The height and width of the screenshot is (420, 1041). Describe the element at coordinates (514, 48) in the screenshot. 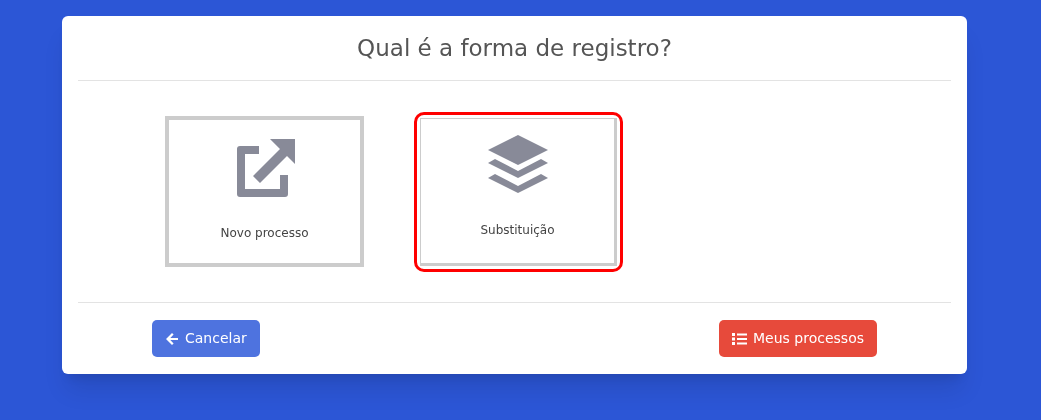

I see `dialog-title: Qual é a forma de registro?` at that location.